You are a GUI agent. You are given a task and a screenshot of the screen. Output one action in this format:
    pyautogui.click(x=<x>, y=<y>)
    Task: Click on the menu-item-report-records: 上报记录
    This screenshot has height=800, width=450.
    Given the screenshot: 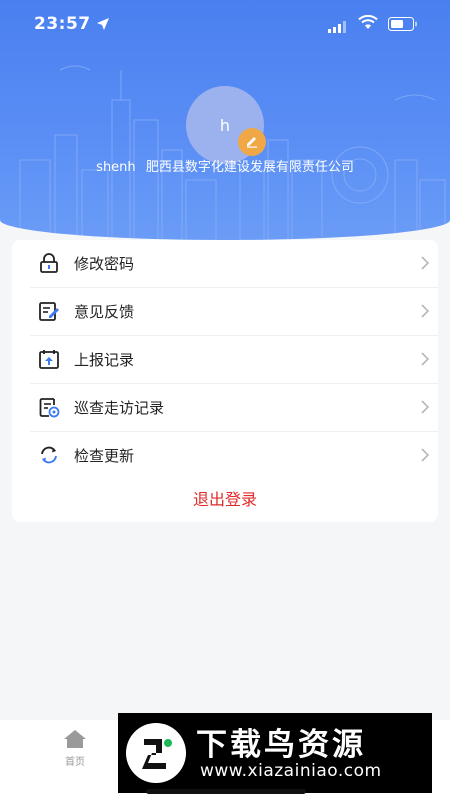 What is the action you would take?
    pyautogui.click(x=225, y=359)
    